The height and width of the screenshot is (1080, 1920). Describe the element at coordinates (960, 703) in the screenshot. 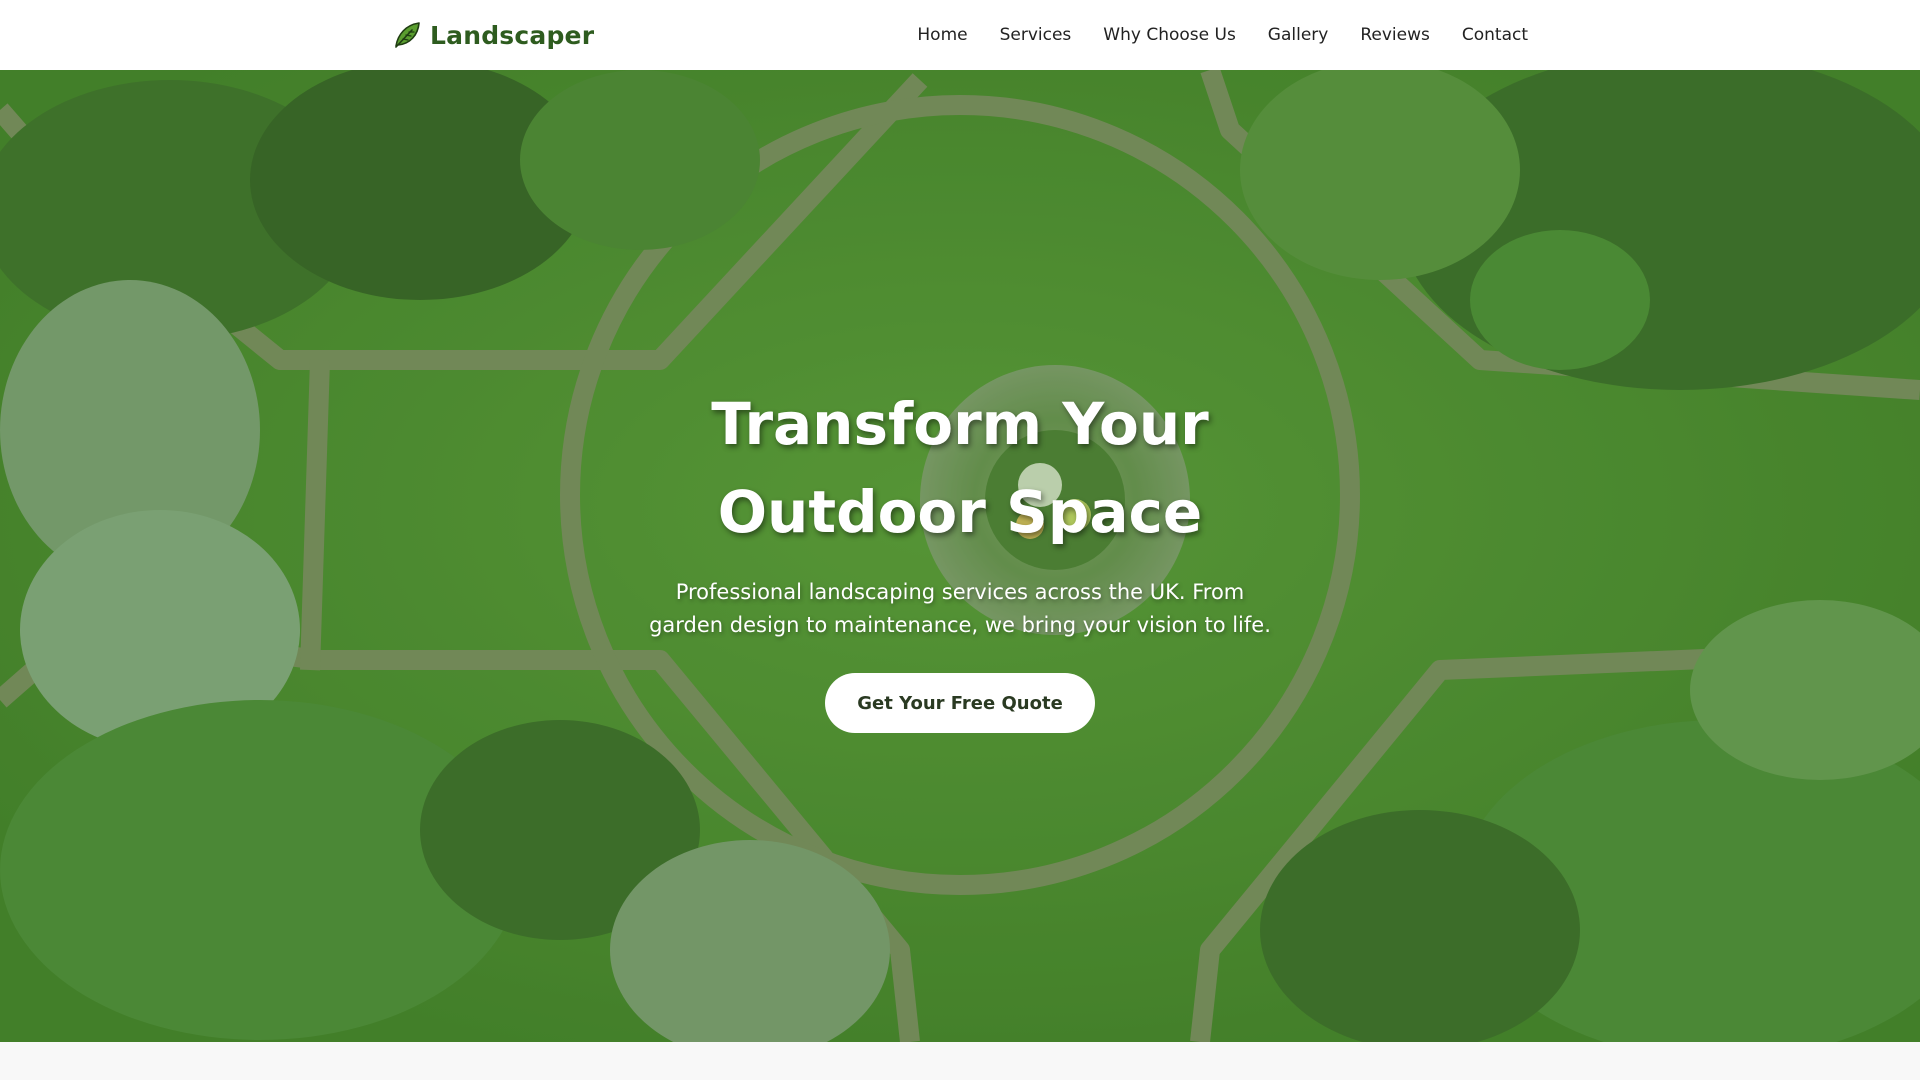

I see `get-free-quote-button: Get Your Free Quote` at that location.